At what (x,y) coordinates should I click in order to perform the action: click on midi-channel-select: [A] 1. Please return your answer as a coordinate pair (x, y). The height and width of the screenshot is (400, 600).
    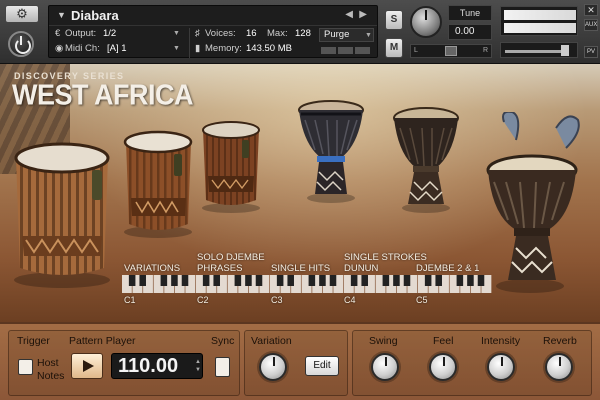
    Looking at the image, I should click on (117, 48).